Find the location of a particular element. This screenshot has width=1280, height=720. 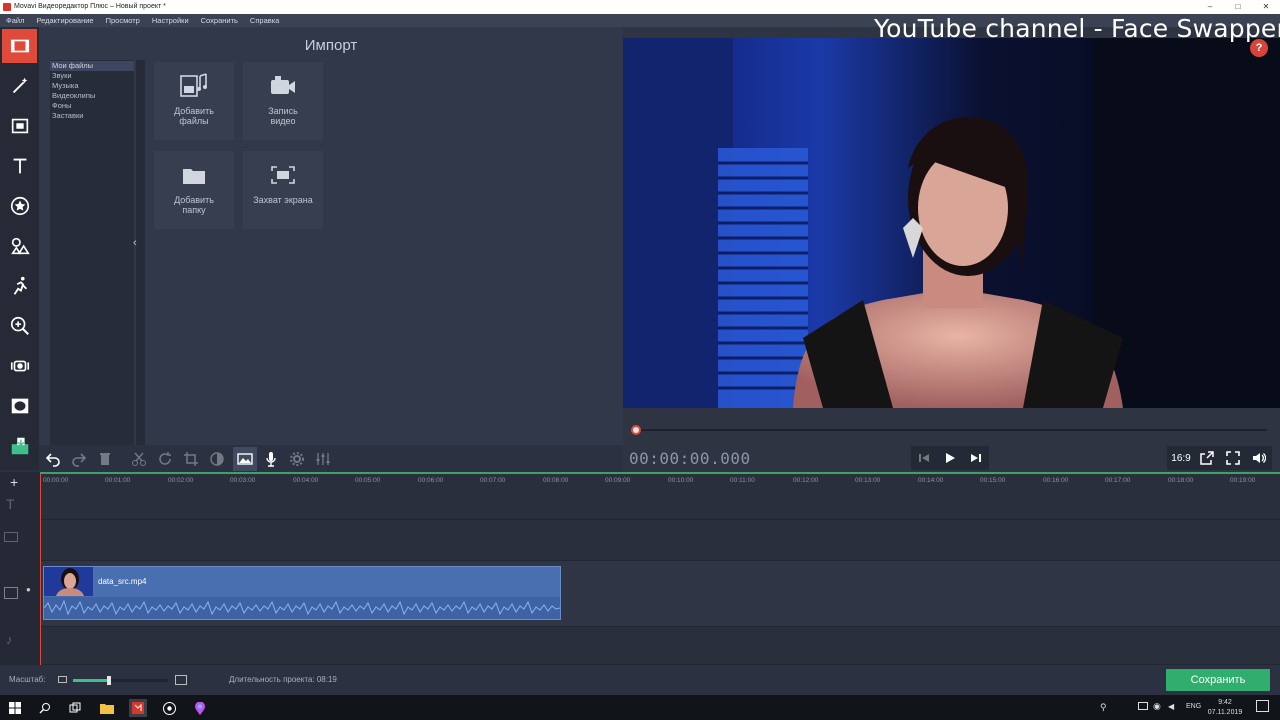

shapes-icon is located at coordinates (19, 246).